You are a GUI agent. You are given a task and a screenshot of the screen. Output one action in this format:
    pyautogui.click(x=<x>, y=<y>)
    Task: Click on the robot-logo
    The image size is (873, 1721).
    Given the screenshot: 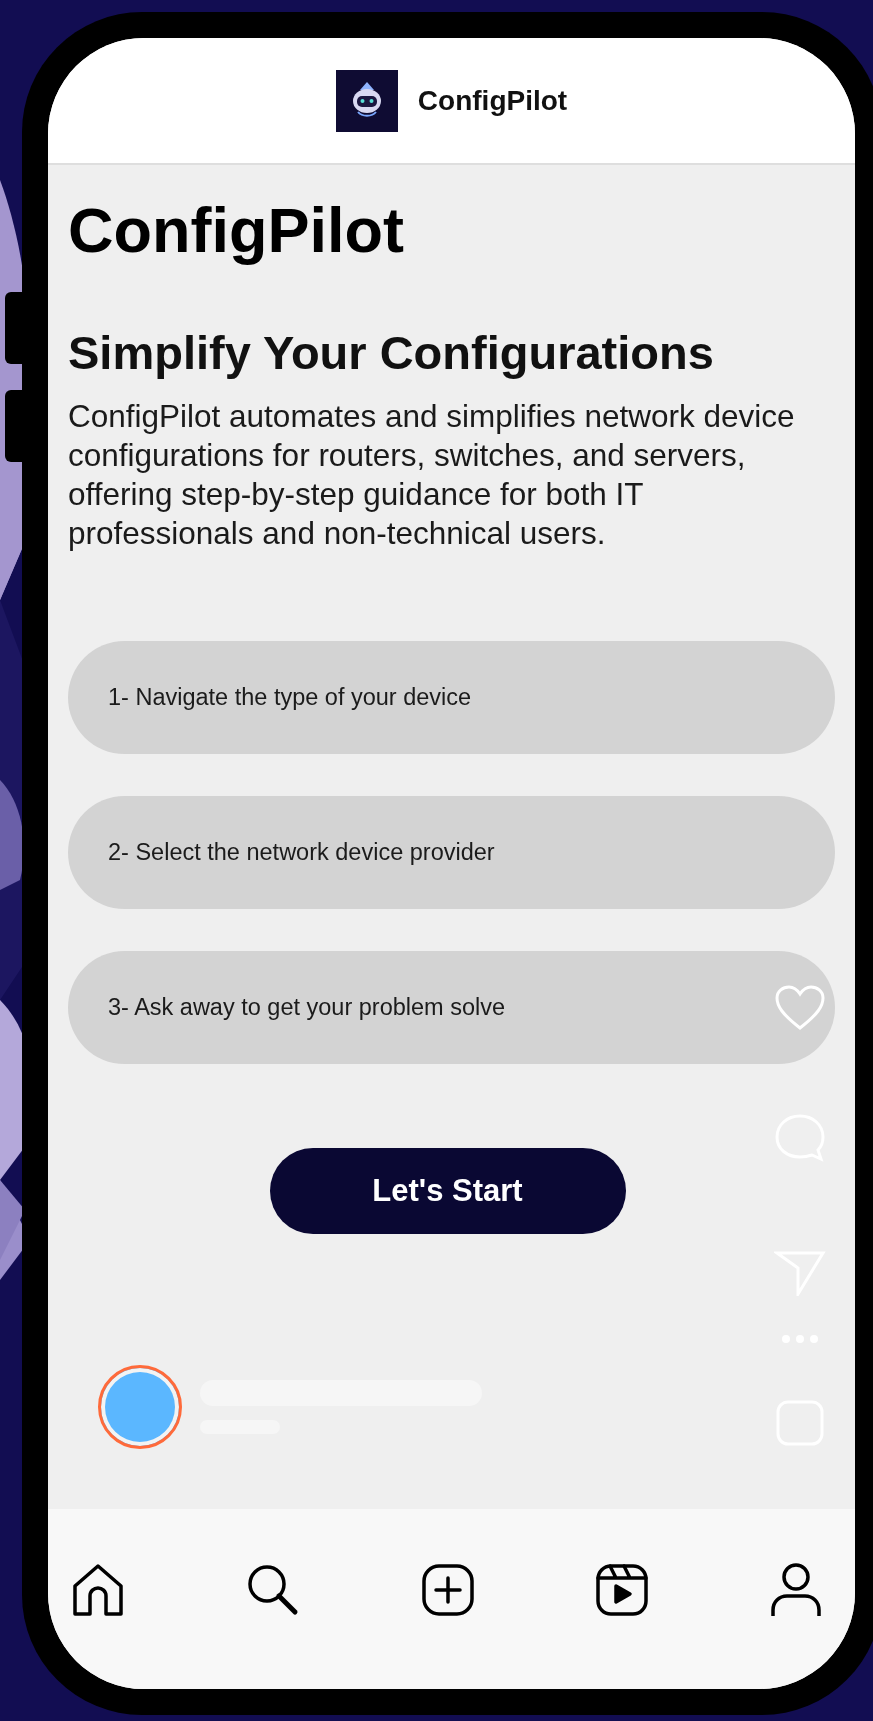 What is the action you would take?
    pyautogui.click(x=366, y=100)
    